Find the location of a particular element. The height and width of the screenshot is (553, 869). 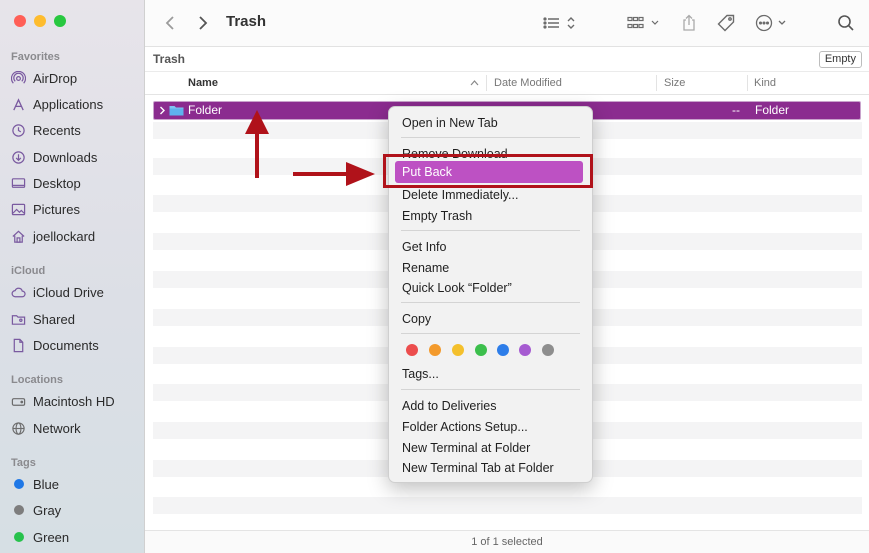

right-arrow-icon is located at coordinates (334, 174).